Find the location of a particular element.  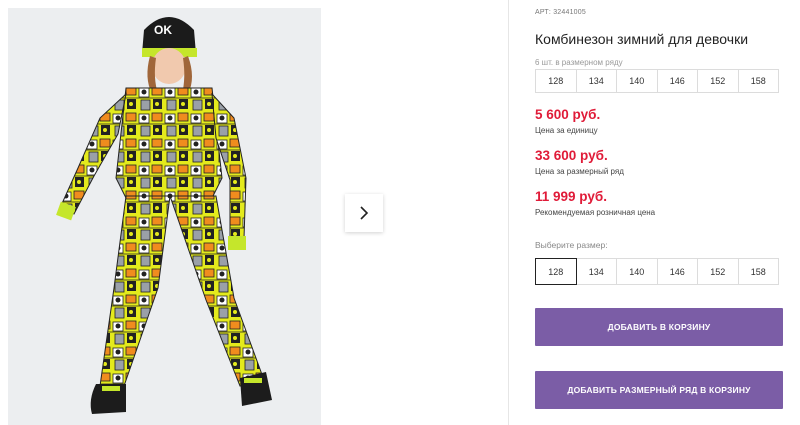

pack-size-cell: 146 is located at coordinates (677, 81).